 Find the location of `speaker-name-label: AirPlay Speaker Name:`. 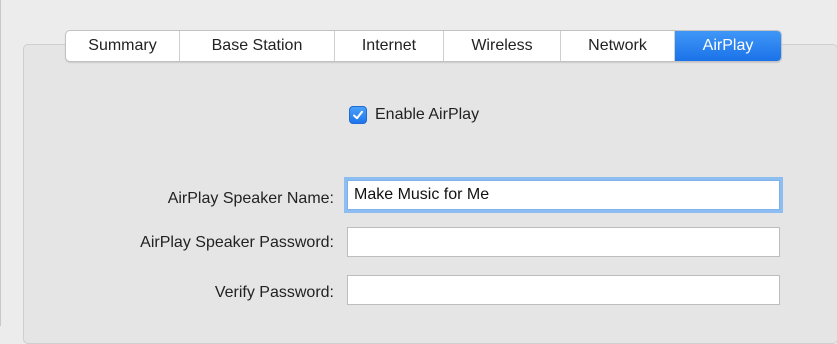

speaker-name-label: AirPlay Speaker Name: is located at coordinates (250, 198).